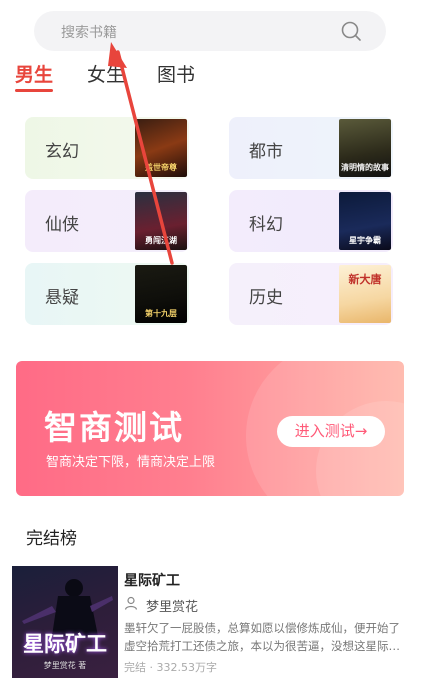 The width and height of the screenshot is (422, 678). What do you see at coordinates (107, 148) in the screenshot?
I see `genre-card-xuanhuan: 玄幻 盖世帝尊` at bounding box center [107, 148].